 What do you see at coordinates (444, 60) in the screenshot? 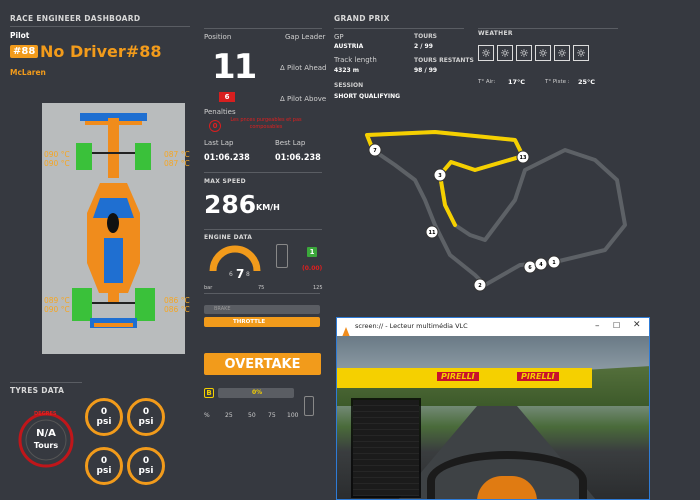
I see `tours-restants-label: TOURS RESTANTS` at bounding box center [444, 60].